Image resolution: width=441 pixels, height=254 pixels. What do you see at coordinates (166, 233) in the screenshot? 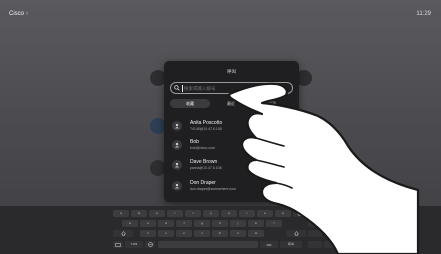
I see `key-x: x` at bounding box center [166, 233].